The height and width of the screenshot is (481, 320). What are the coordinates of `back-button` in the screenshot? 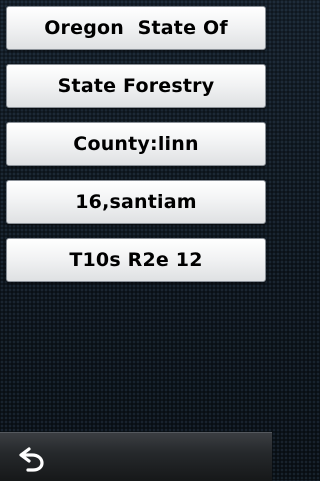 It's located at (32, 458).